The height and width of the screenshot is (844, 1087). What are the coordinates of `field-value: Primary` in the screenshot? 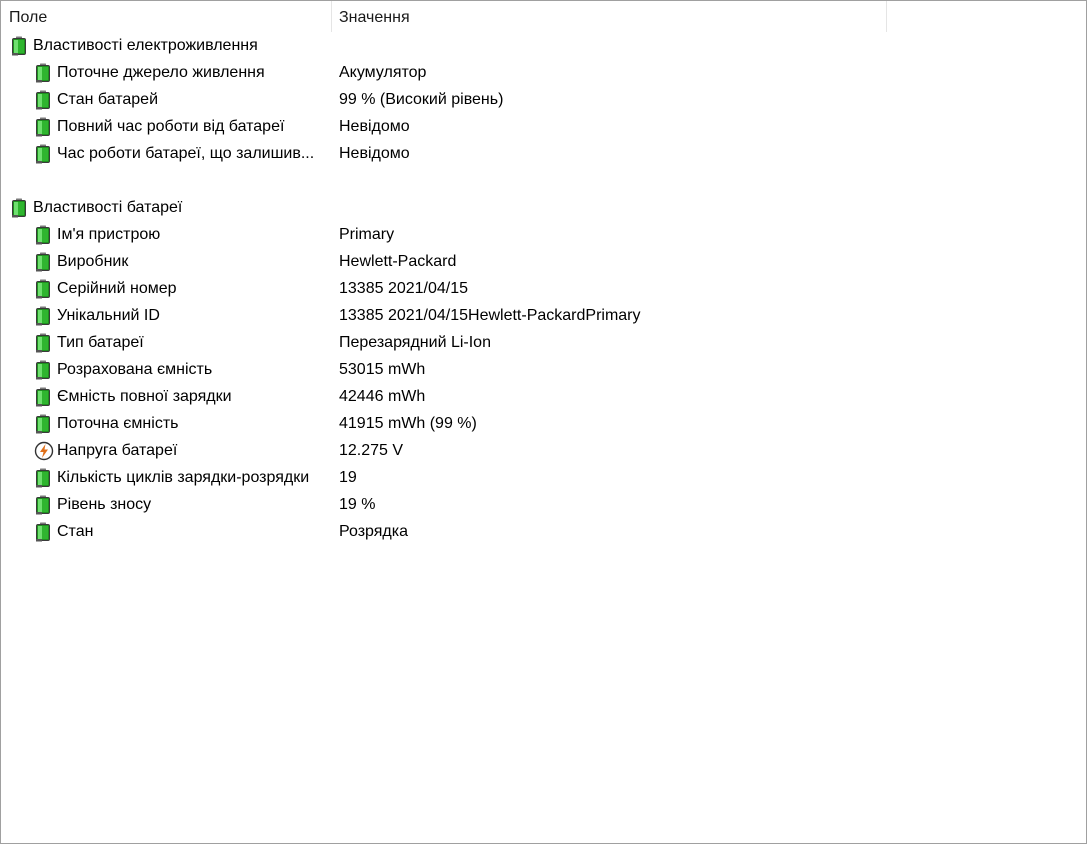 It's located at (367, 234).